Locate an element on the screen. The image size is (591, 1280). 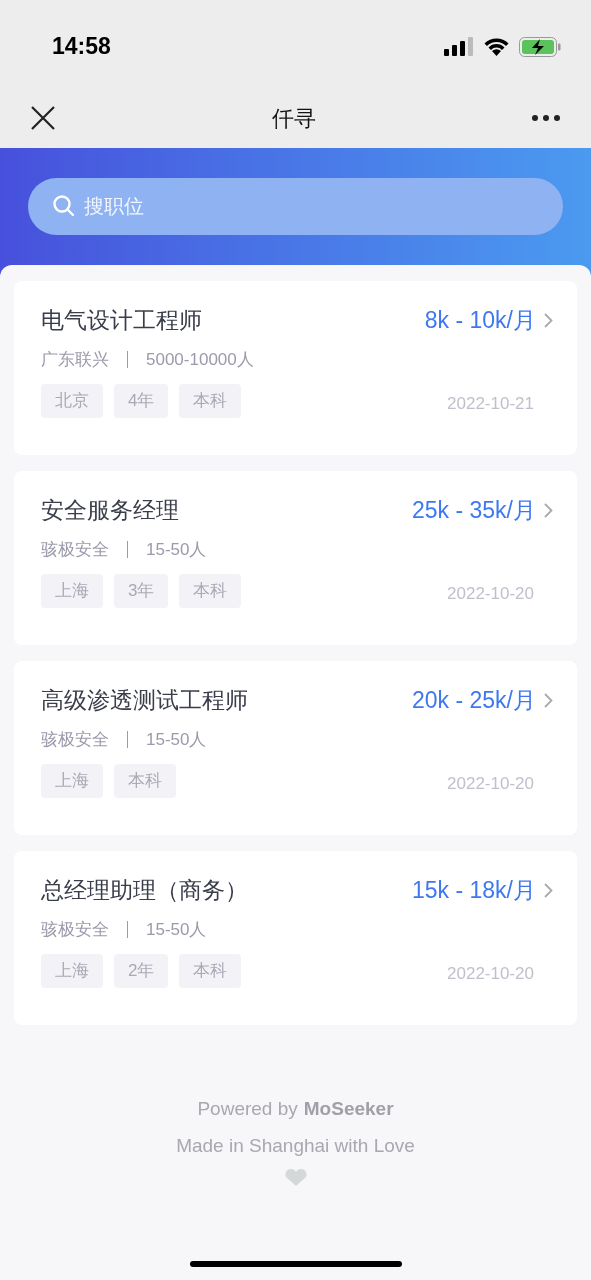
tag: 2年 is located at coordinates (141, 971).